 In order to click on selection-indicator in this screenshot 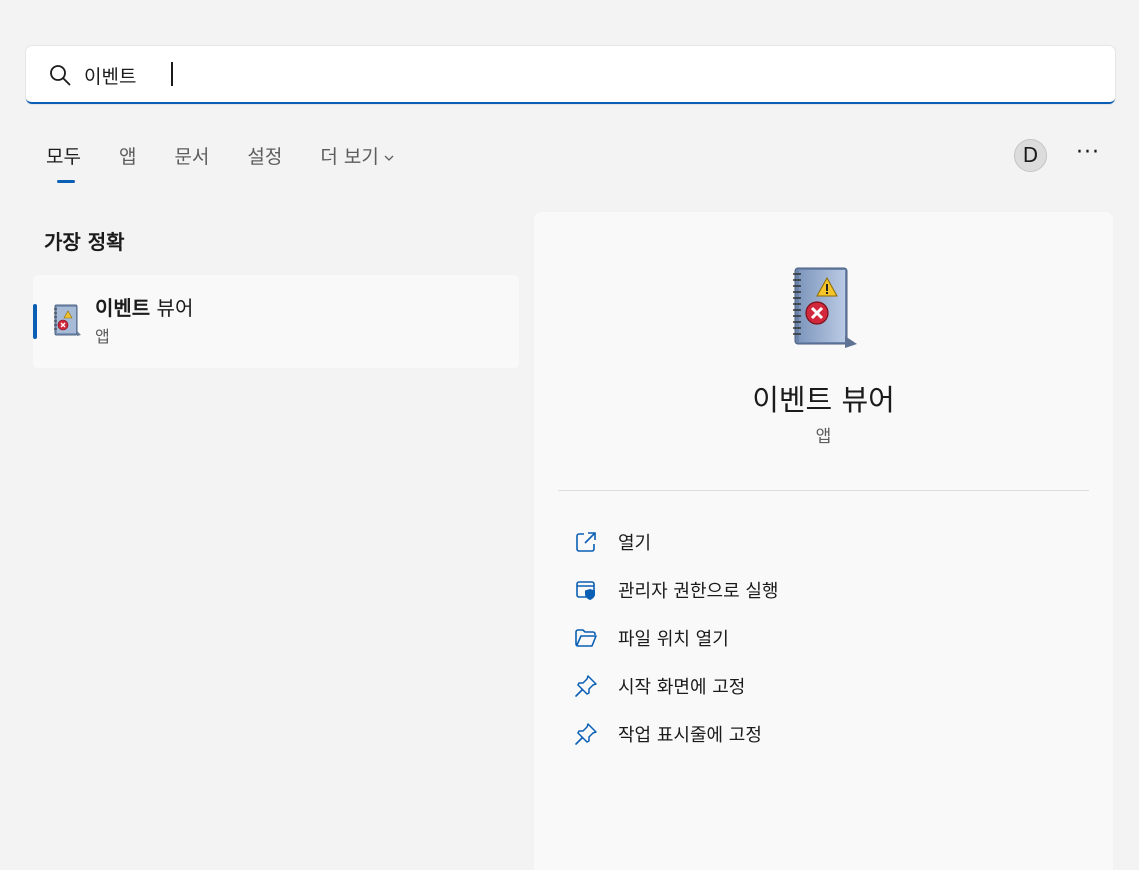, I will do `click(35, 321)`.